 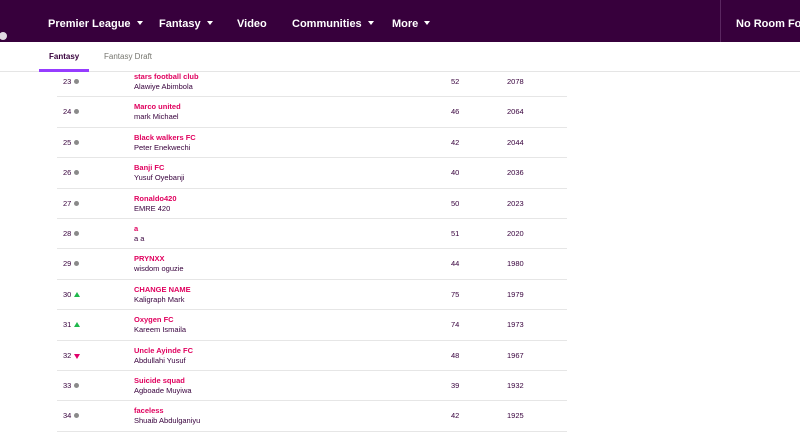 What do you see at coordinates (515, 294) in the screenshot?
I see `total-points: 1979` at bounding box center [515, 294].